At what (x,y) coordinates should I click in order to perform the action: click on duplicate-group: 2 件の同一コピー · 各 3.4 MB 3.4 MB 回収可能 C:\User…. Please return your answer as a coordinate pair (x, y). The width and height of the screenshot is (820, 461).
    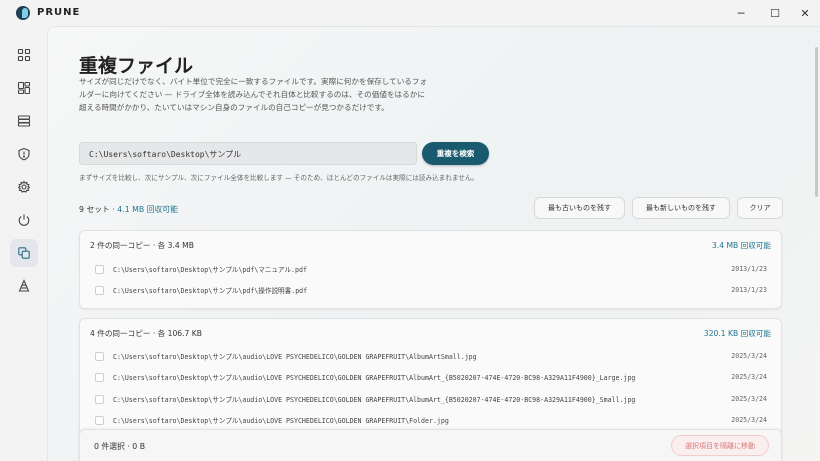
    Looking at the image, I should click on (430, 269).